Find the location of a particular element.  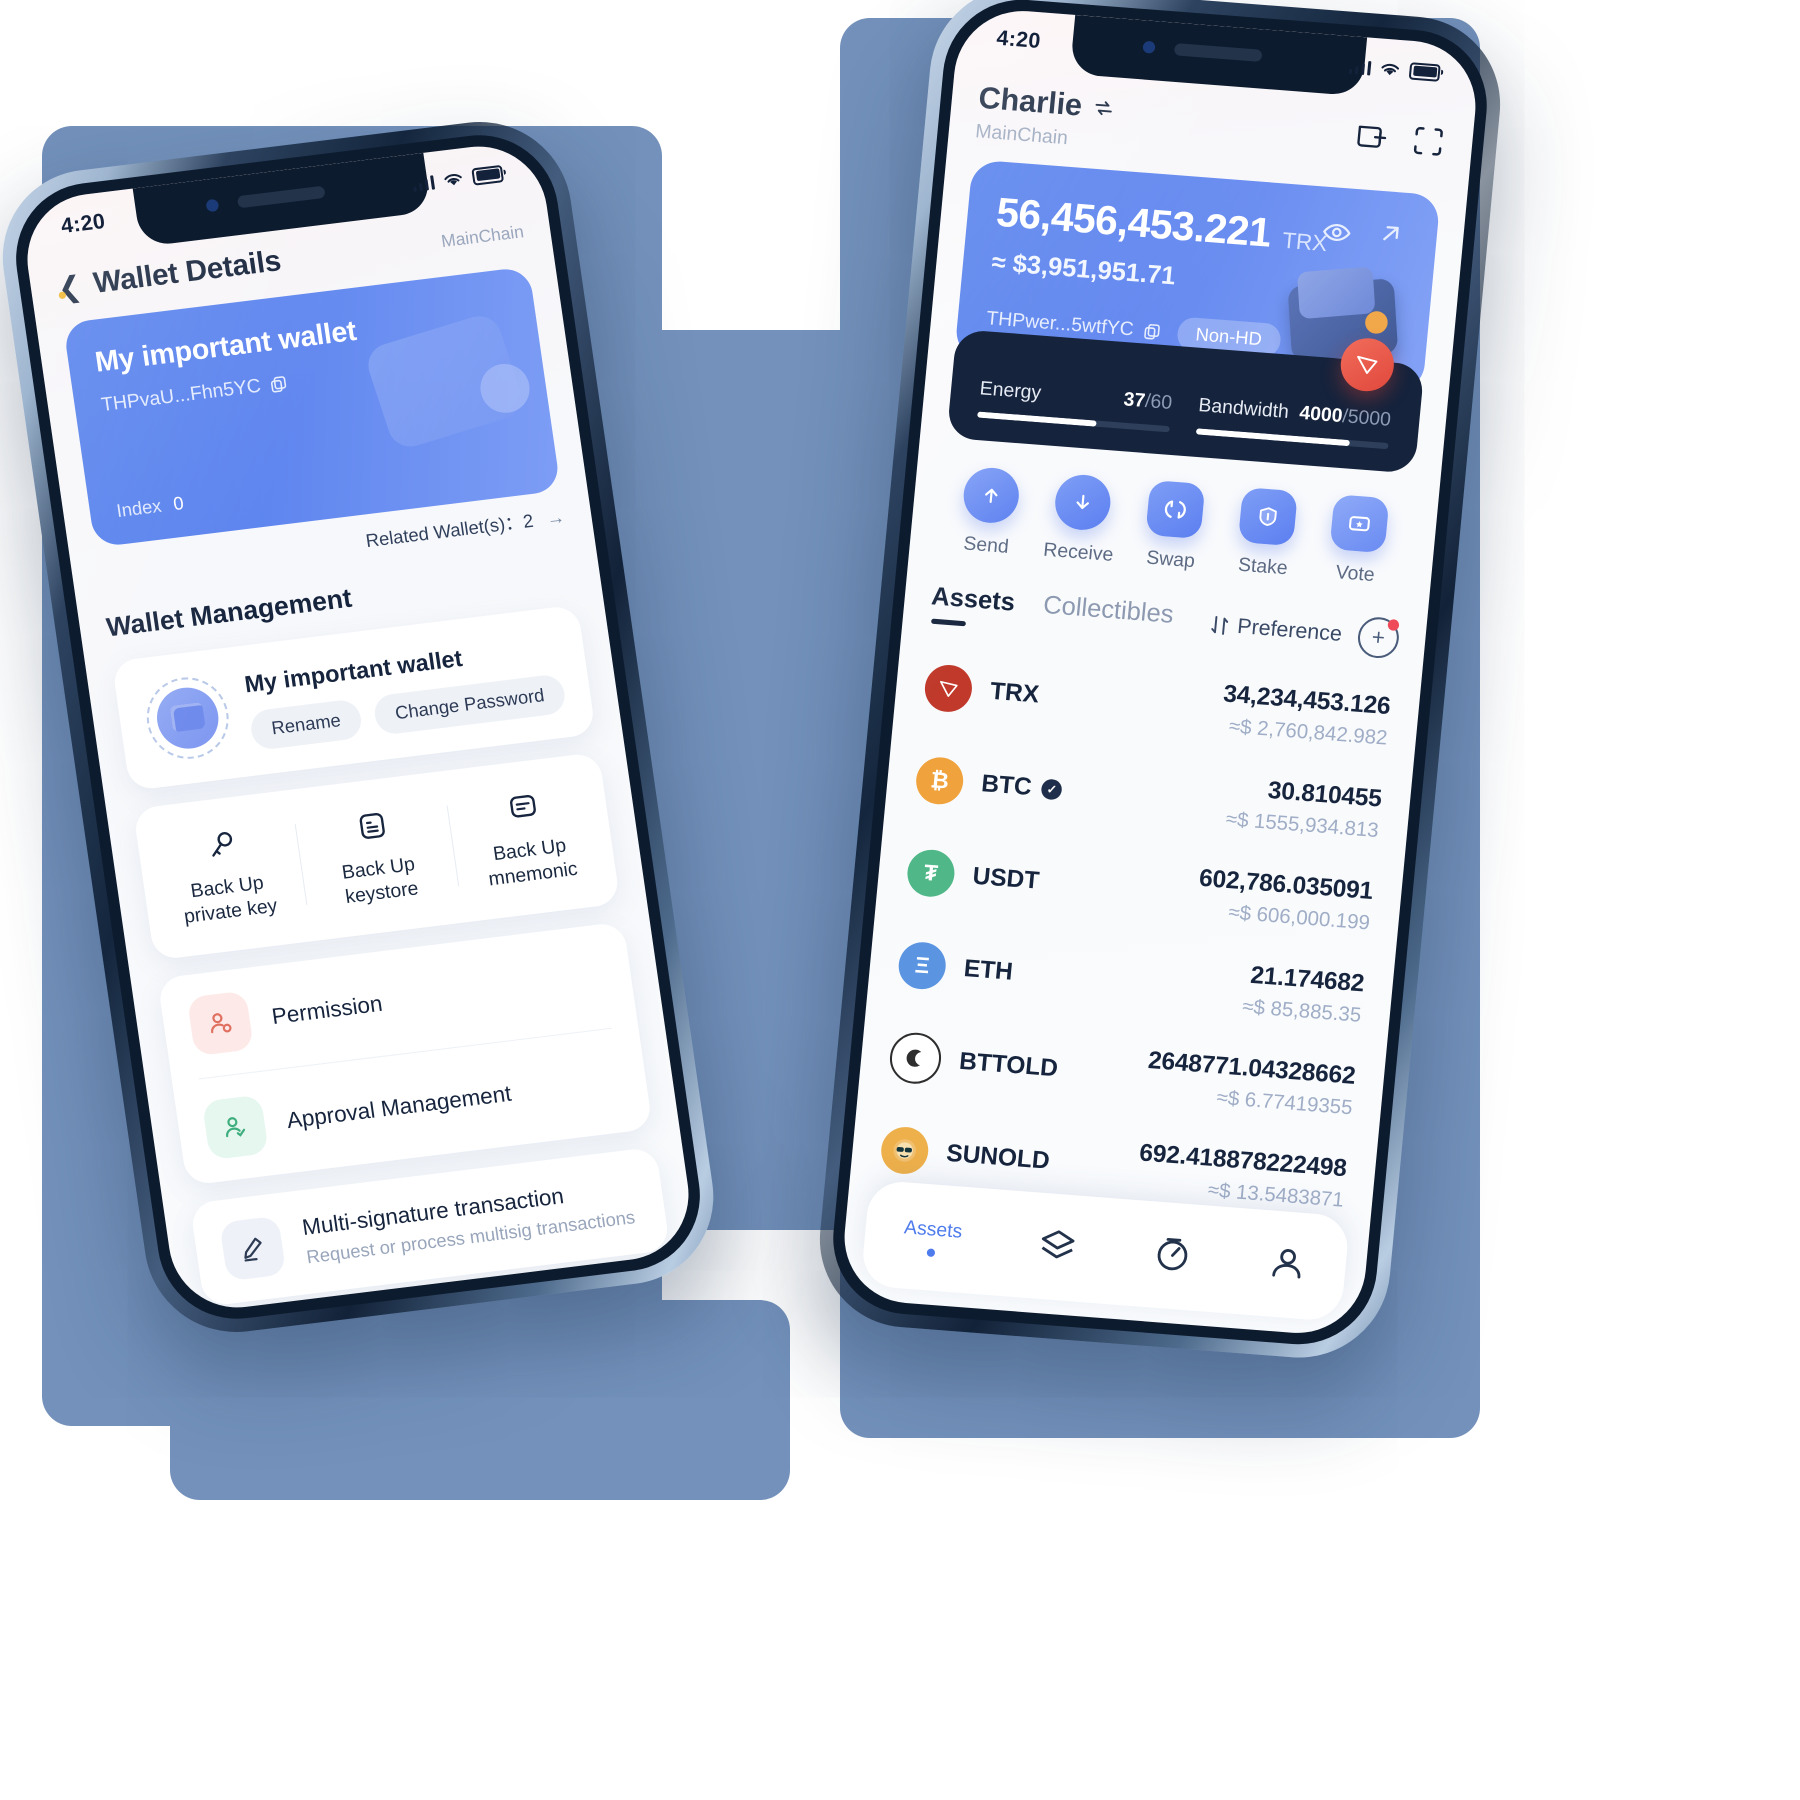

asset-identity: Ξ ETH is located at coordinates (955, 967).